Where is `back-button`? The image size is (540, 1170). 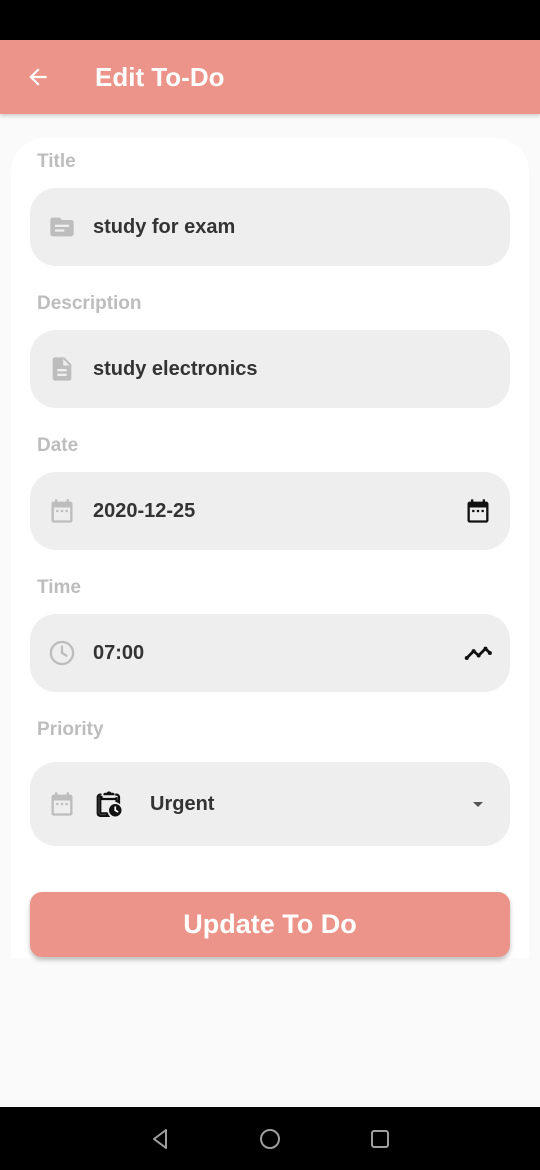
back-button is located at coordinates (38, 77).